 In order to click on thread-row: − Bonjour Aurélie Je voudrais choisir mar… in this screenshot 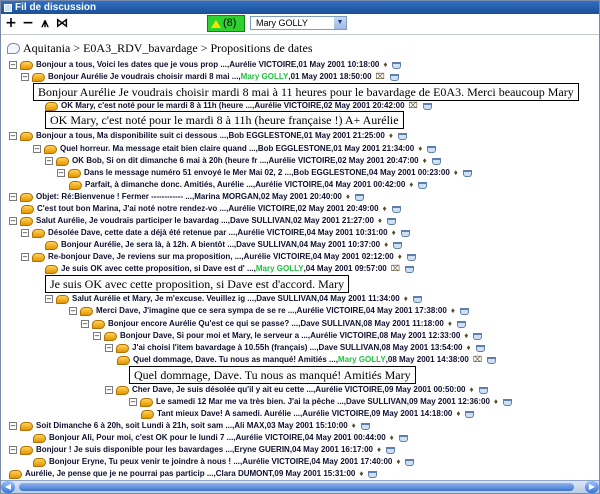, I will do `click(210, 77)`.